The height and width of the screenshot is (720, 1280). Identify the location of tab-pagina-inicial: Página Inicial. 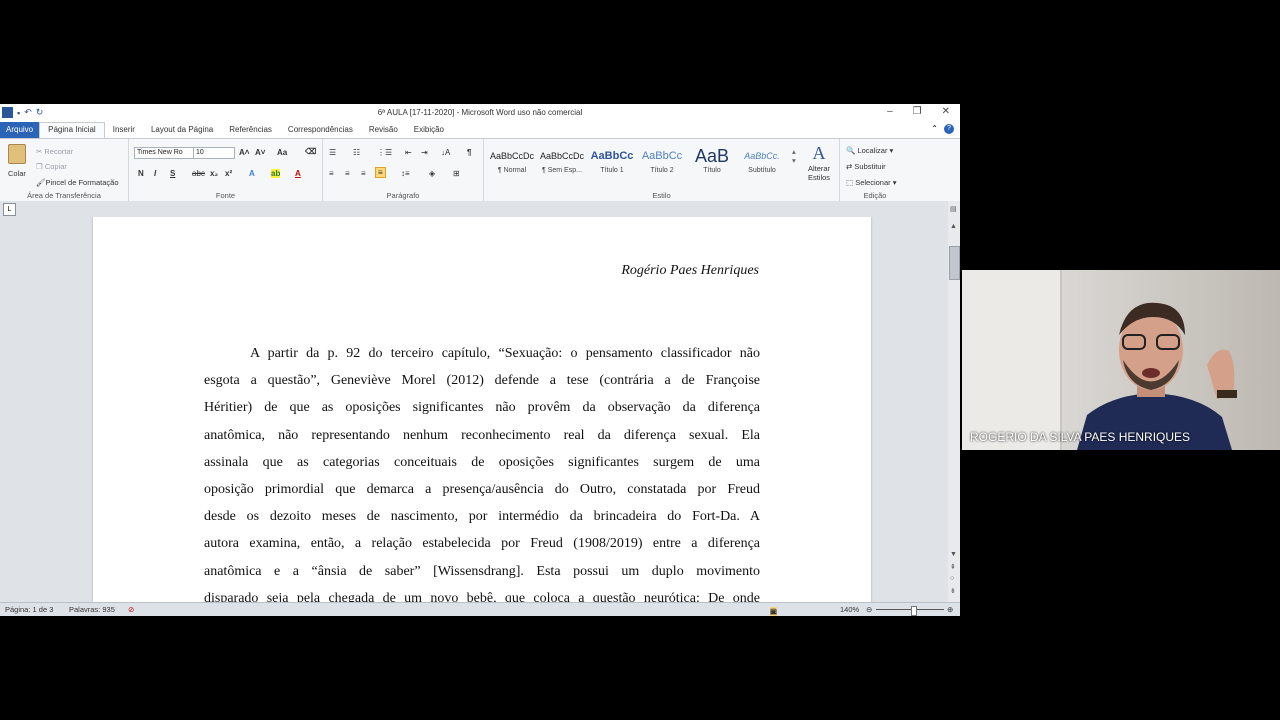
(72, 130).